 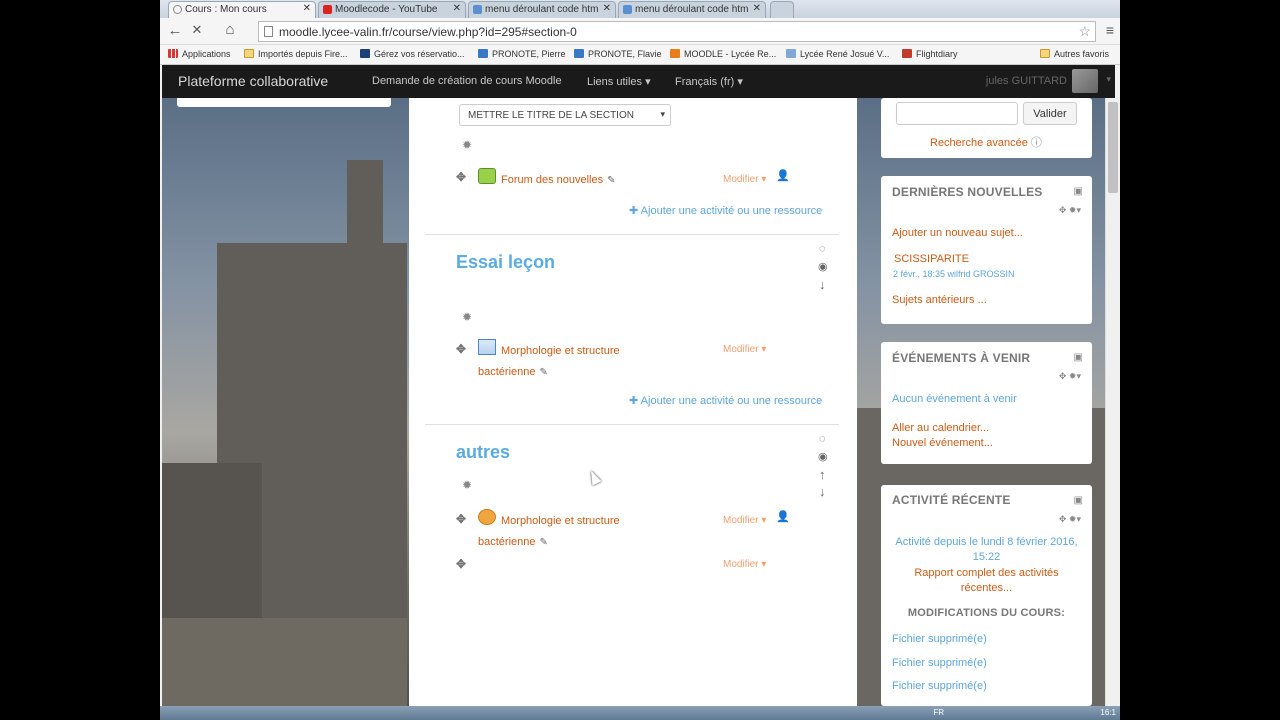 I want to click on full-report-line1: Rapport complet des activités, so click(x=986, y=573).